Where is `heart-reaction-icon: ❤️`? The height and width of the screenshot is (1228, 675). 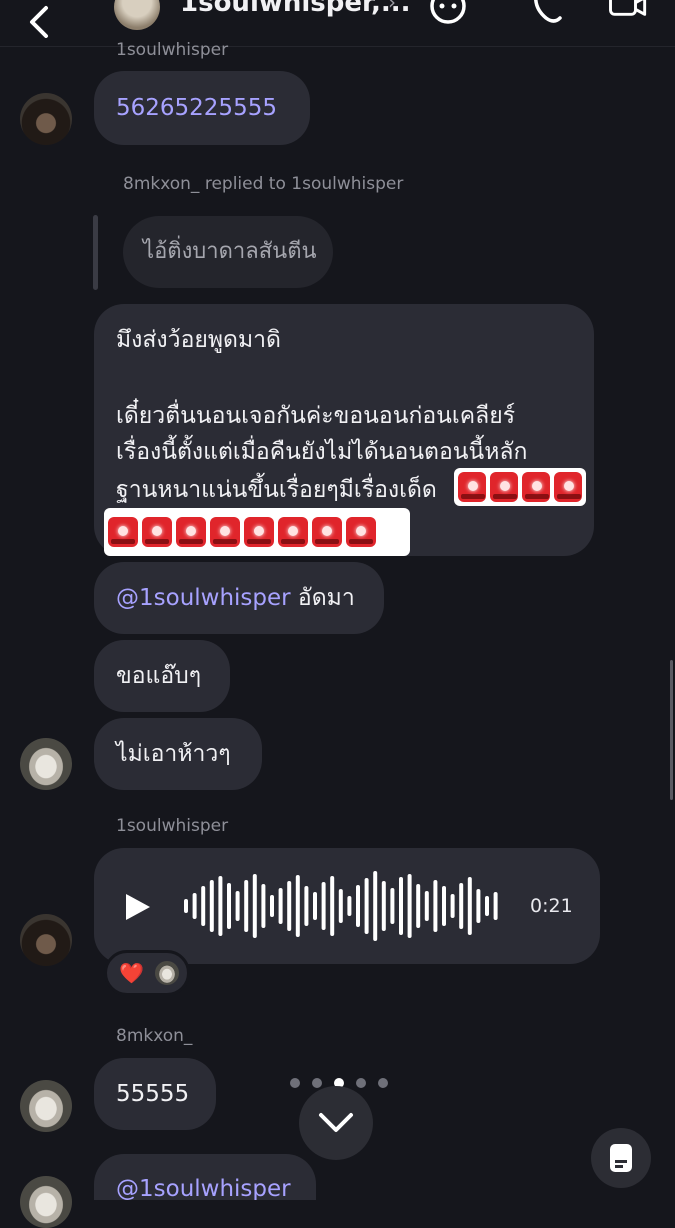
heart-reaction-icon: ❤️ is located at coordinates (131, 973).